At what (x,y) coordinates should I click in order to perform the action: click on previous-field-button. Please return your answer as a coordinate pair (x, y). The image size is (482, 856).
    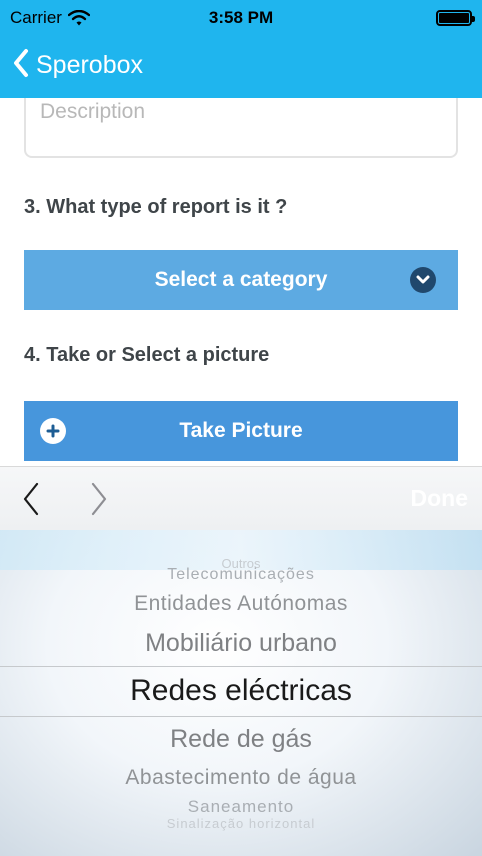
    Looking at the image, I should click on (31, 501).